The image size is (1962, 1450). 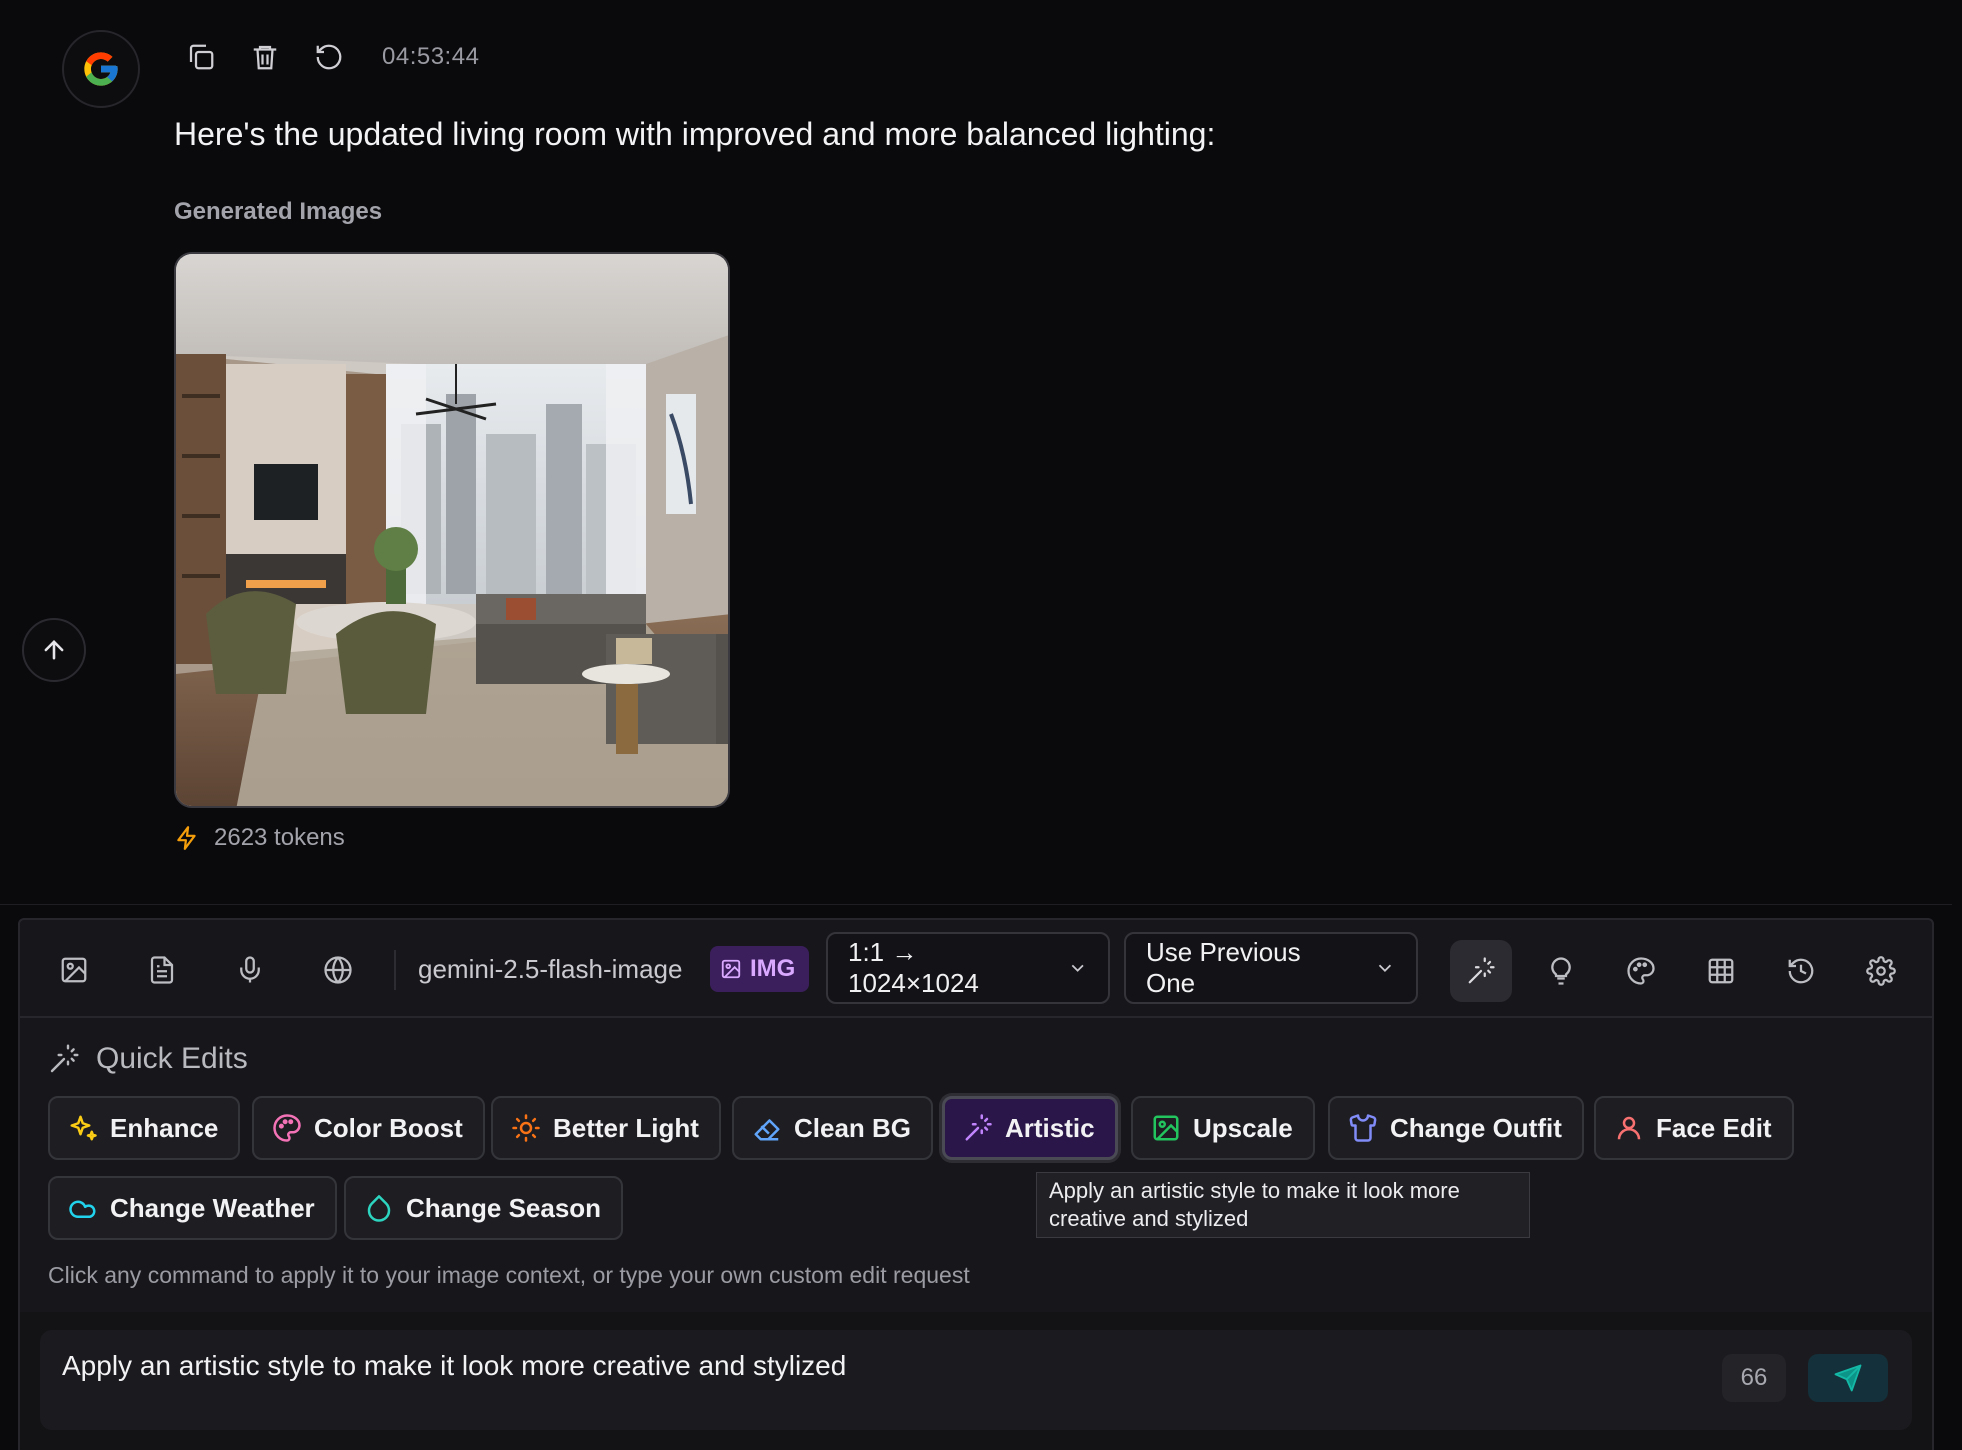 I want to click on history-button, so click(x=1801, y=971).